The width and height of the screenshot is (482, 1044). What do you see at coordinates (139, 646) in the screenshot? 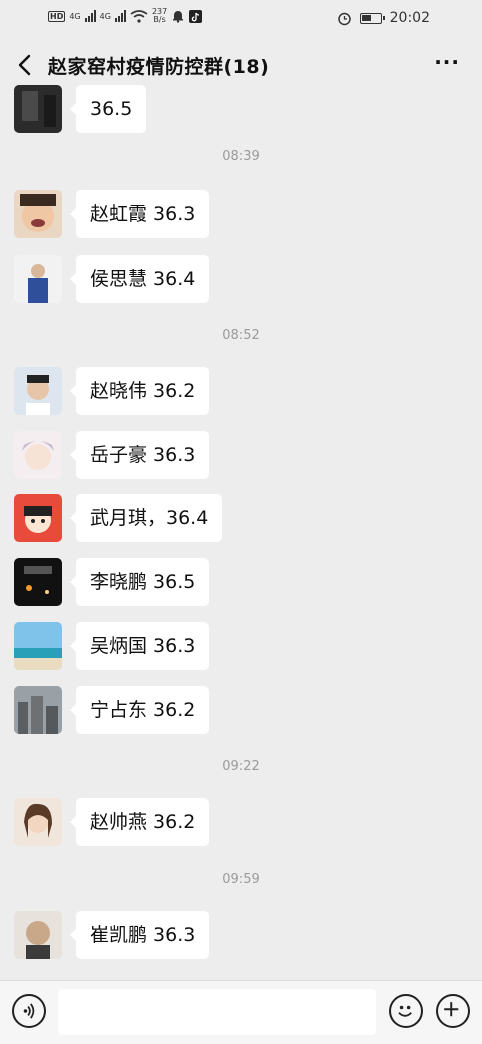
I see `message-bubble: 吴炳国 36.3` at bounding box center [139, 646].